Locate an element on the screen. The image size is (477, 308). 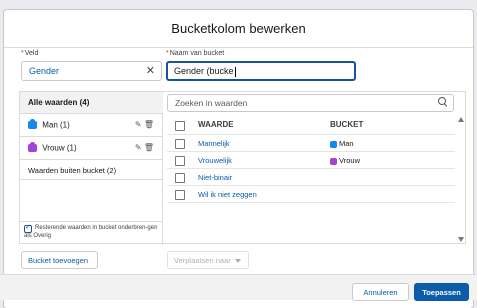
dialog-title: Bucketkolom bewerken is located at coordinates (238, 28).